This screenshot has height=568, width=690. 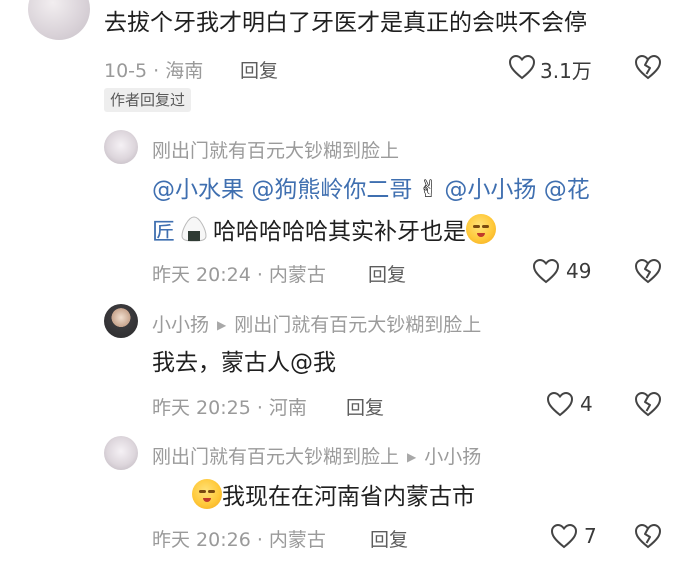 I want to click on reply-to-author: 小小扬, so click(x=452, y=457).